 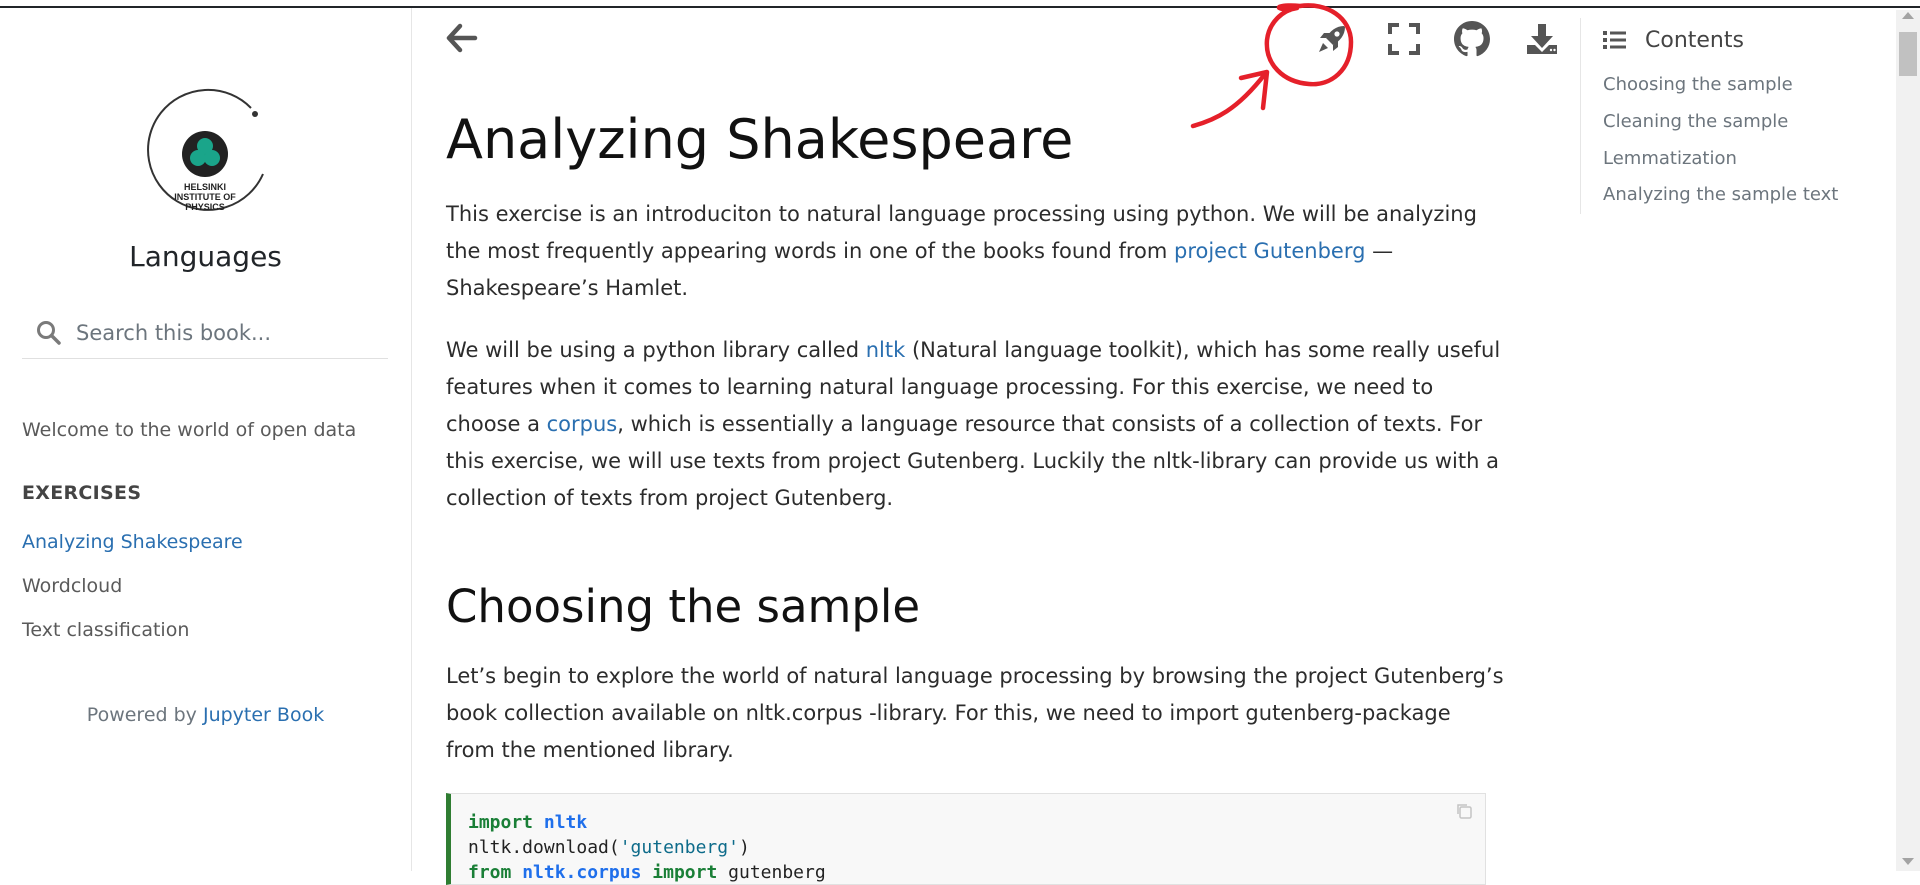 What do you see at coordinates (582, 872) in the screenshot?
I see `code-module: nltk.corpus` at bounding box center [582, 872].